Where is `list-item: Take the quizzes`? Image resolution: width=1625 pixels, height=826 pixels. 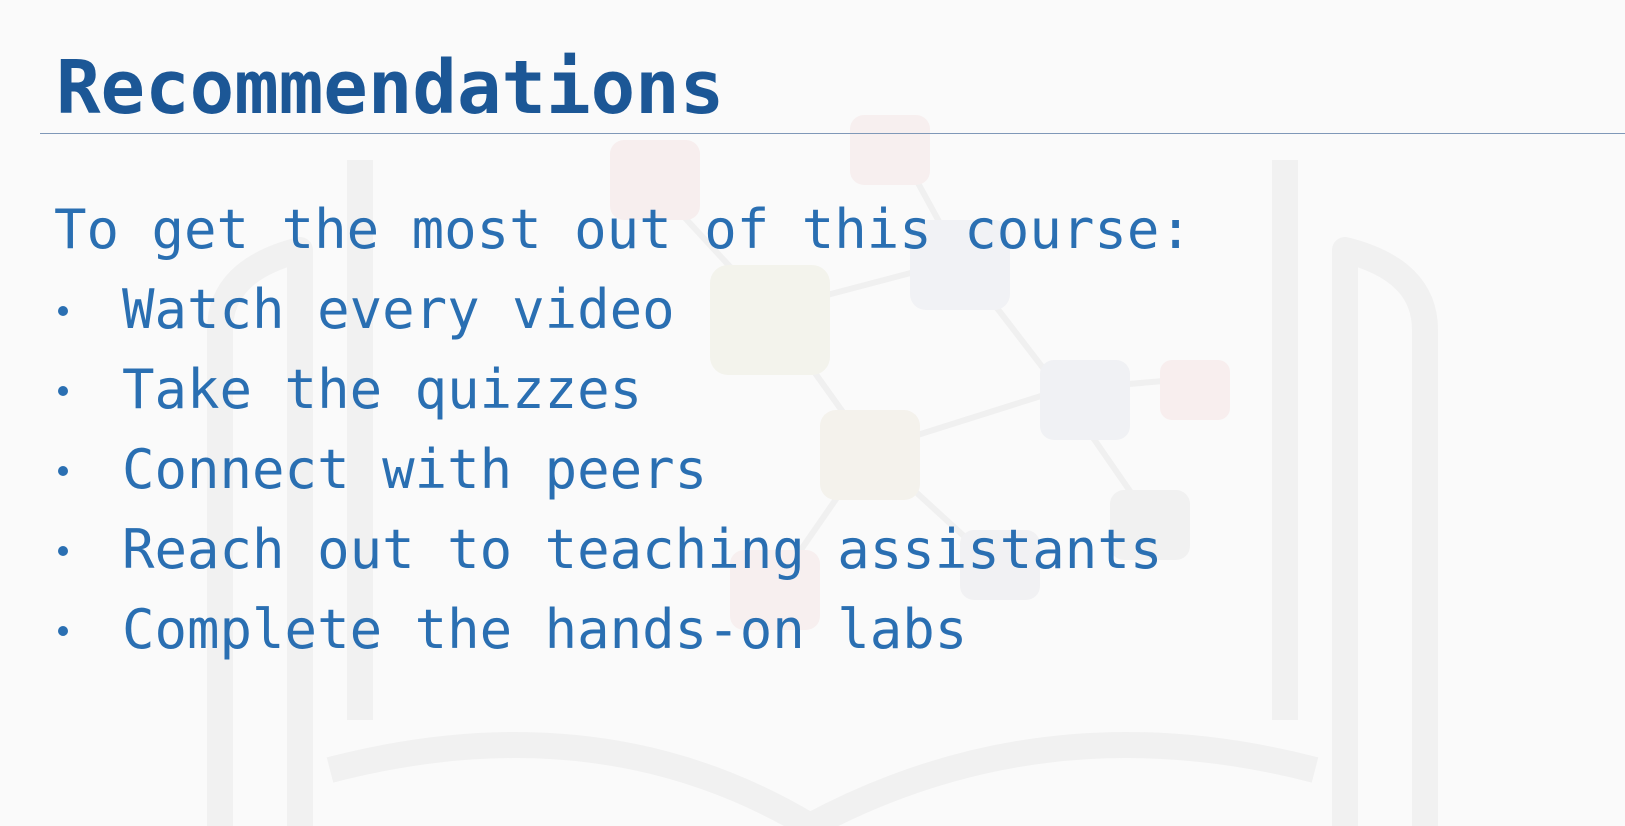 list-item: Take the quizzes is located at coordinates (623, 390).